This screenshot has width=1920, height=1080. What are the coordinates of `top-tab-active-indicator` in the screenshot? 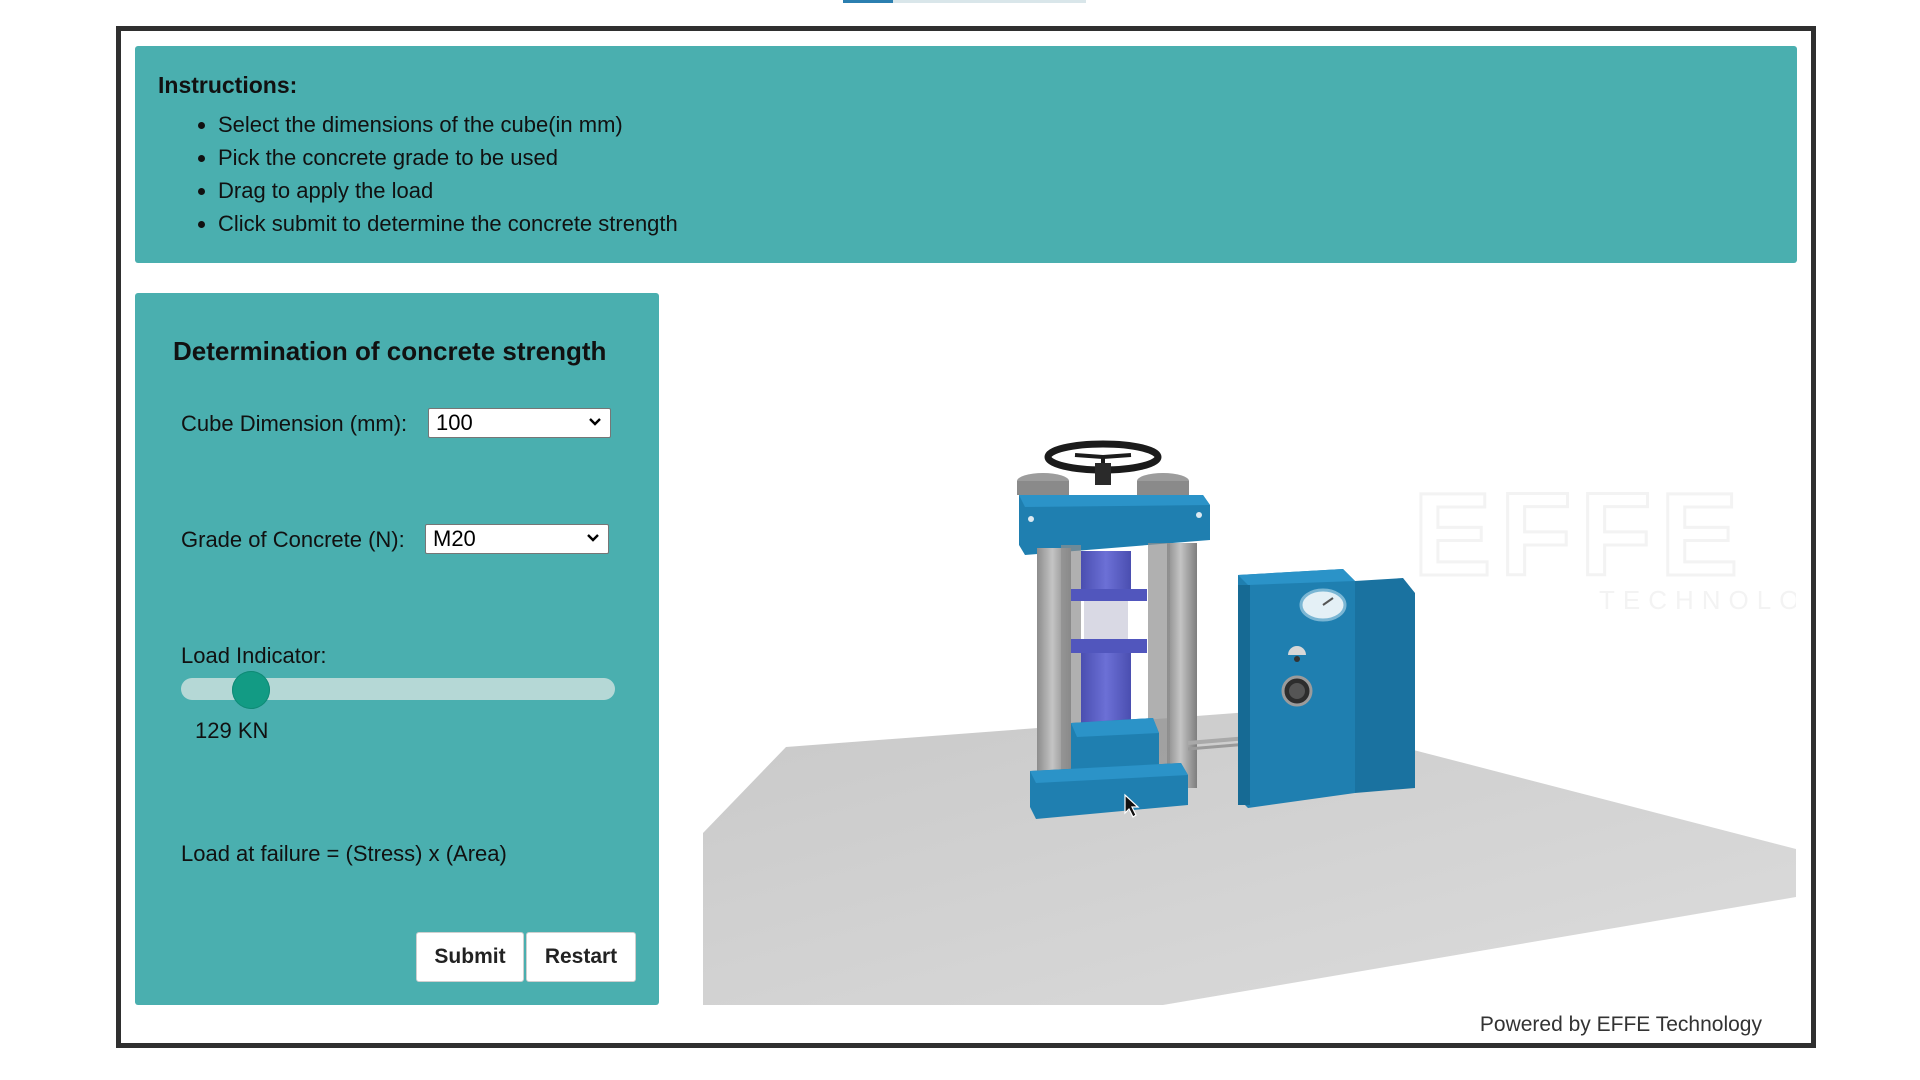 It's located at (868, 1).